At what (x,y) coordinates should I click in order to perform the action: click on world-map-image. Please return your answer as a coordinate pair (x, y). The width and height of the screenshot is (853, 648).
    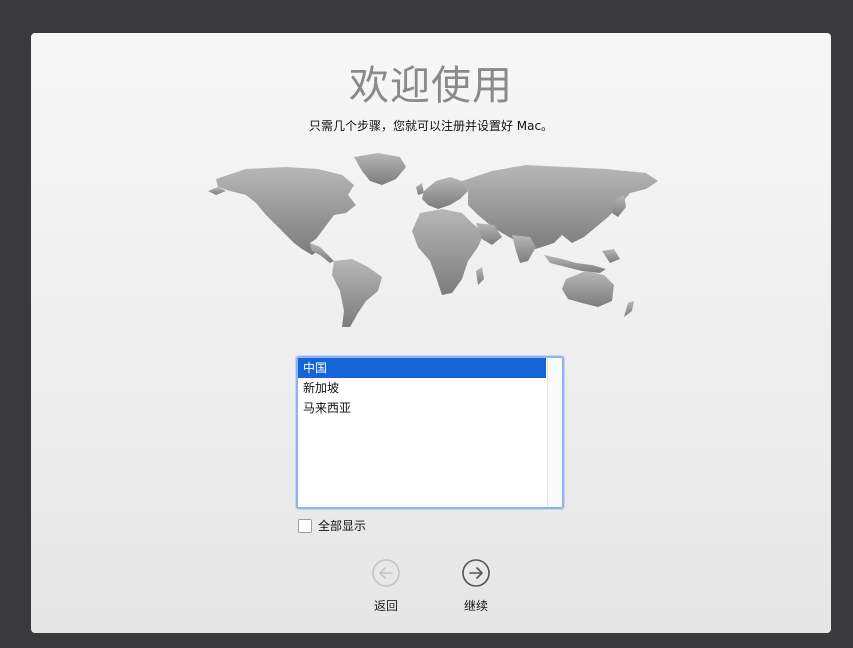
    Looking at the image, I should click on (433, 240).